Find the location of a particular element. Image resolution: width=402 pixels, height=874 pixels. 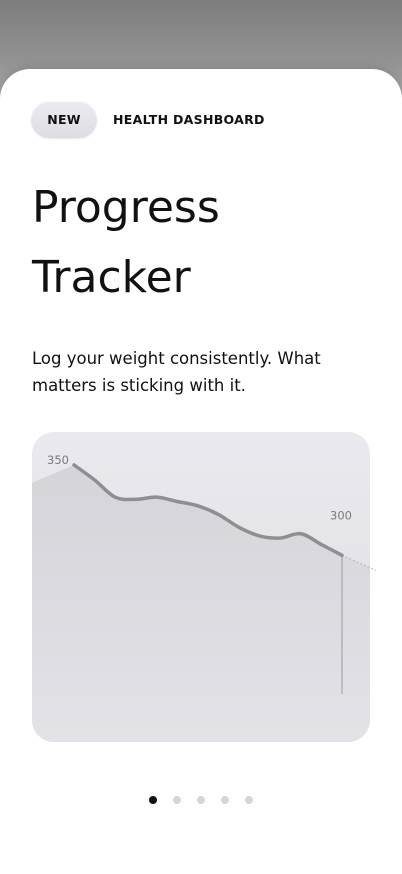

header-row: NEW HEALTH DASHBOARD is located at coordinates (148, 119).